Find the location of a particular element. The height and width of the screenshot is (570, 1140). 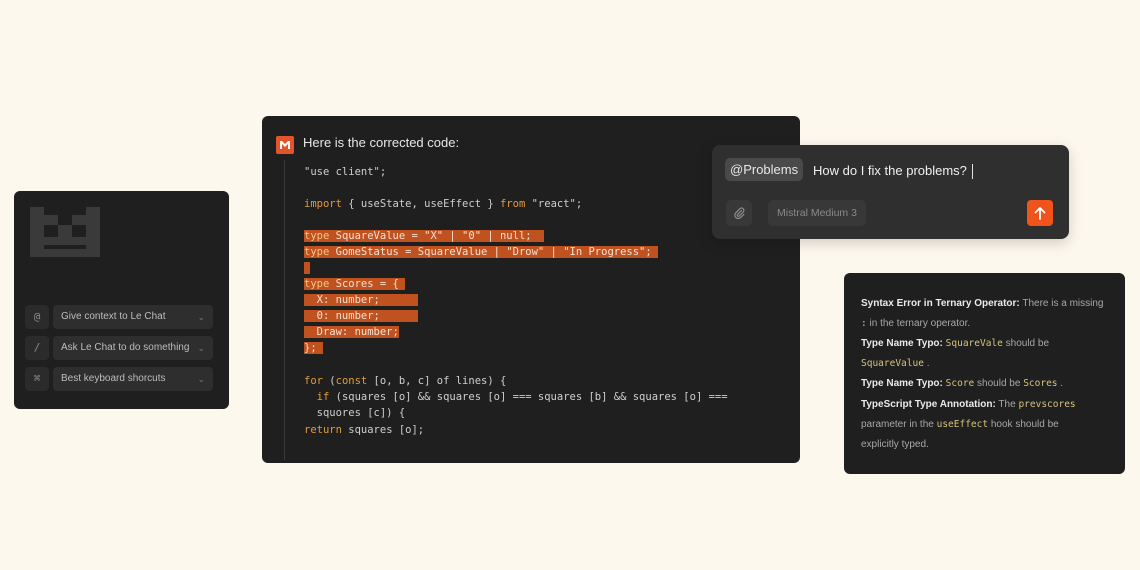

send-button is located at coordinates (1040, 213).